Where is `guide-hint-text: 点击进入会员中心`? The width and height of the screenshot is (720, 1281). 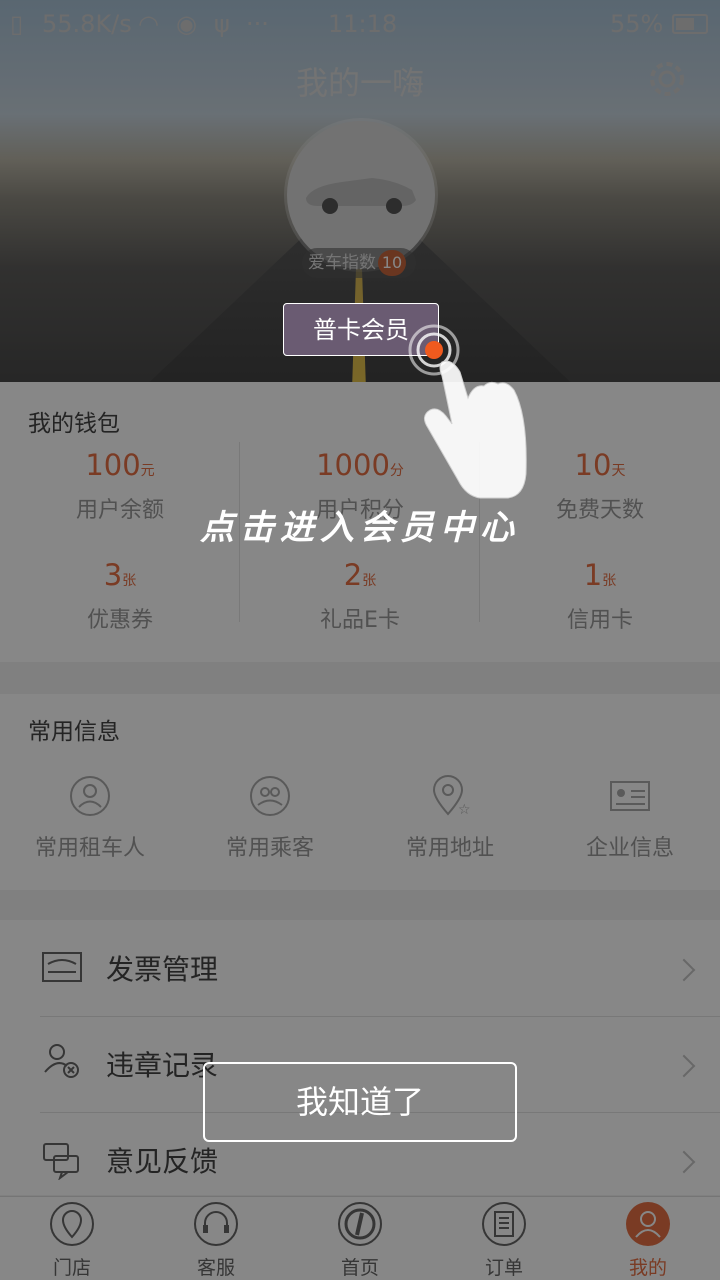
guide-hint-text: 点击进入会员中心 is located at coordinates (360, 528).